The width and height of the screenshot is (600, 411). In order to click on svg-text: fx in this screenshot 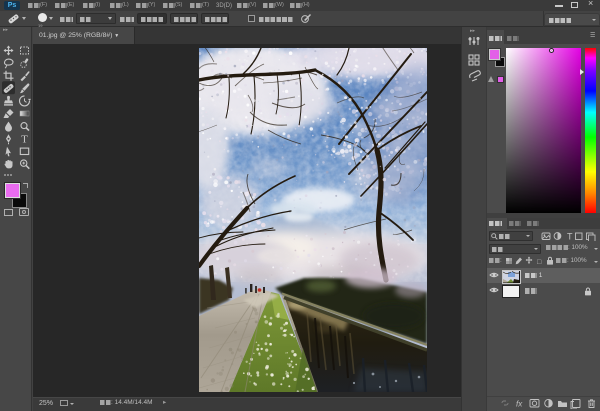, I will do `click(519, 404)`.